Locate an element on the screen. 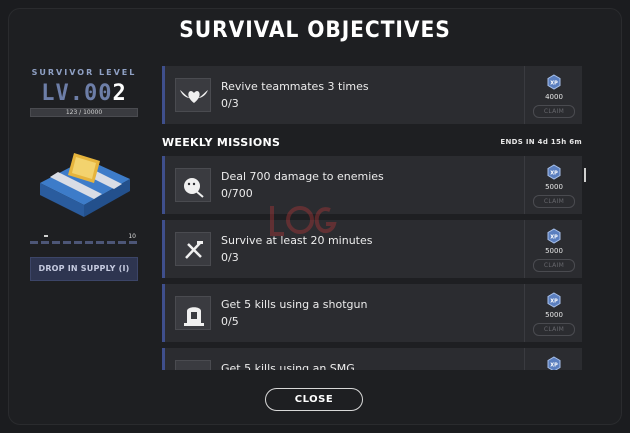 Image resolution: width=630 pixels, height=433 pixels. supply-crate-icon is located at coordinates (84, 176).